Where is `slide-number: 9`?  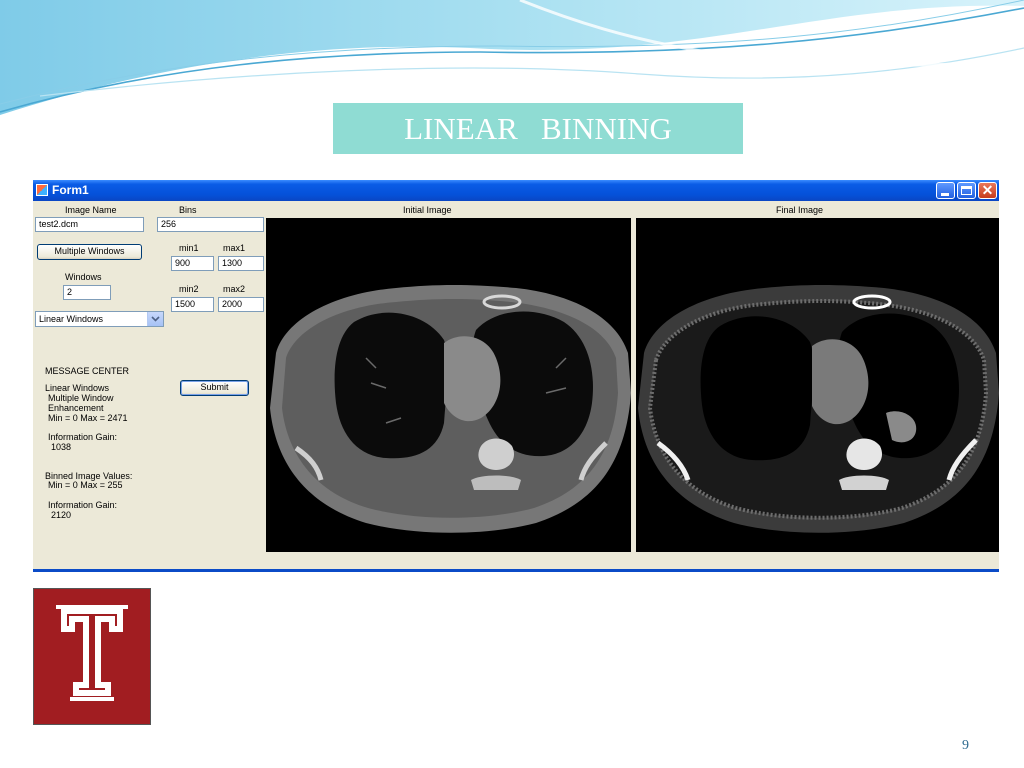
slide-number: 9 is located at coordinates (965, 745).